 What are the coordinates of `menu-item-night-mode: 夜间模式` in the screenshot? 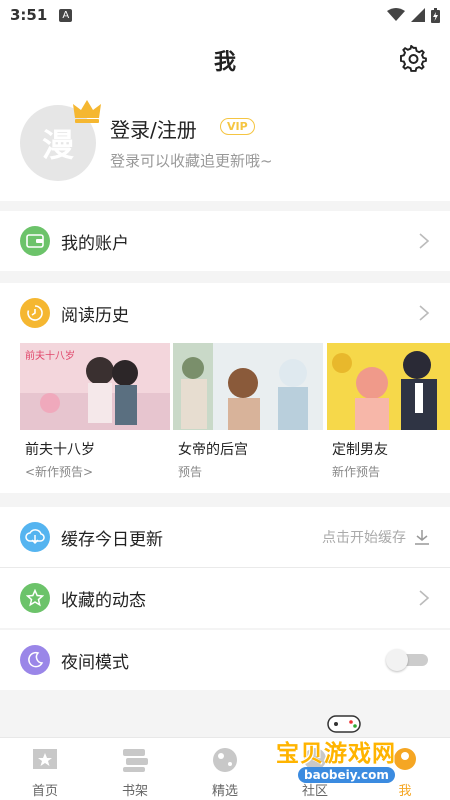 It's located at (225, 660).